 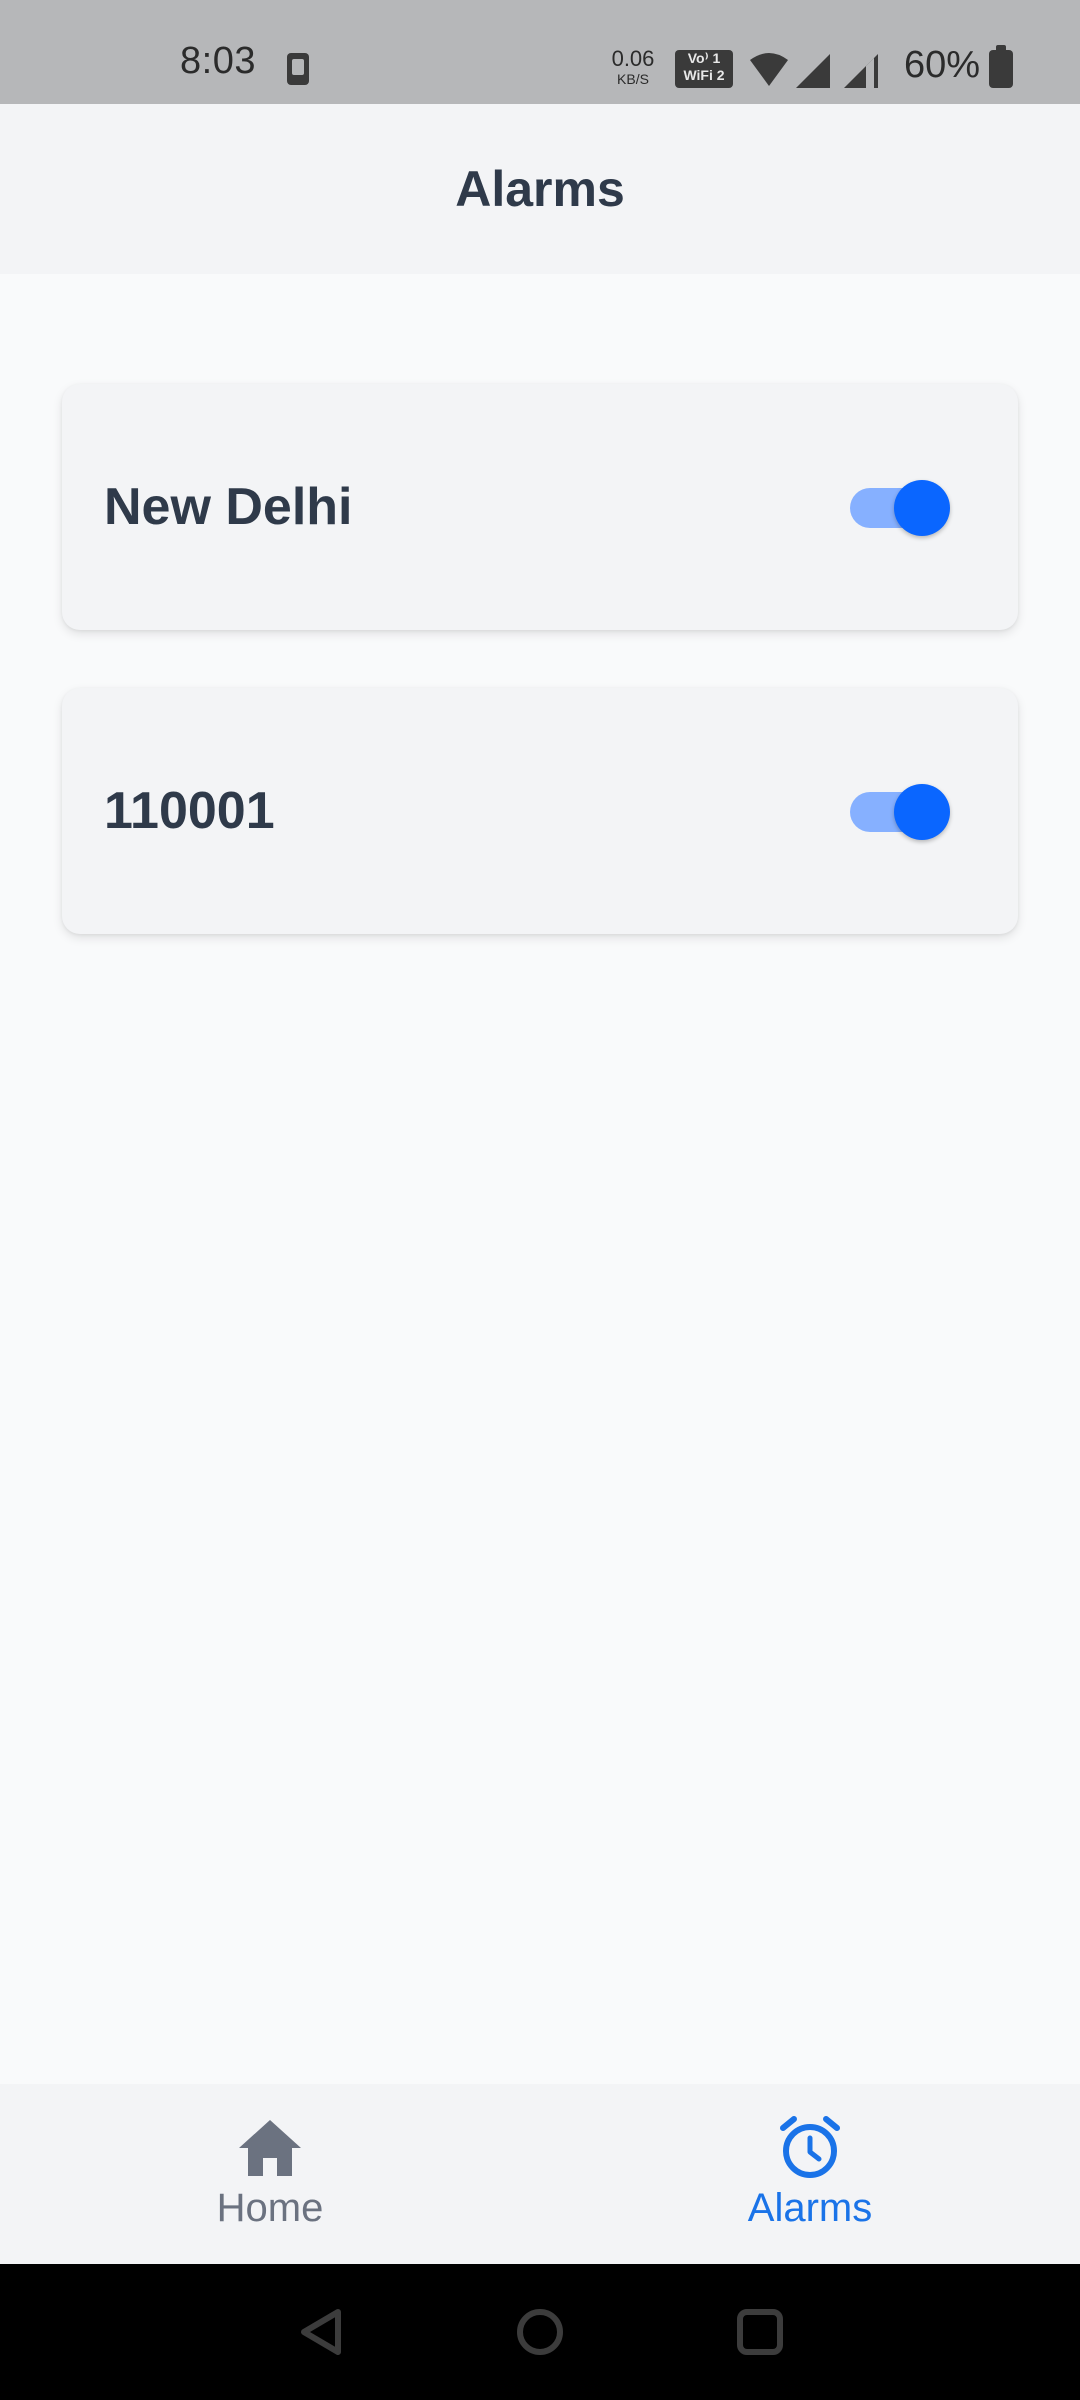 I want to click on vowifi-icon: Vo⁾ 1 WiFi 2, so click(x=704, y=69).